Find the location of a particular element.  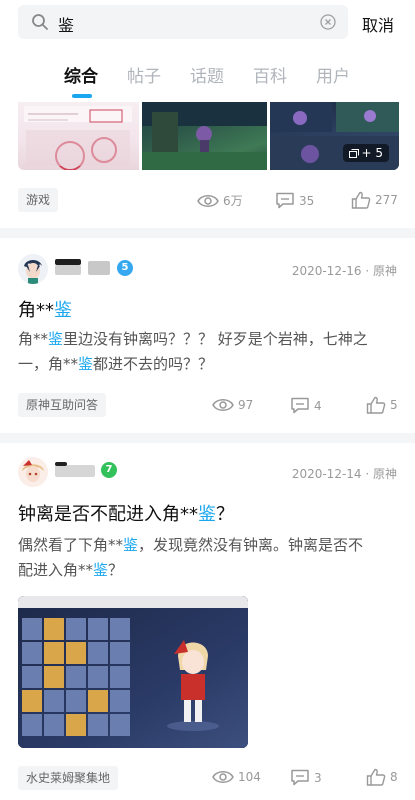

view-count: 97 is located at coordinates (232, 405).